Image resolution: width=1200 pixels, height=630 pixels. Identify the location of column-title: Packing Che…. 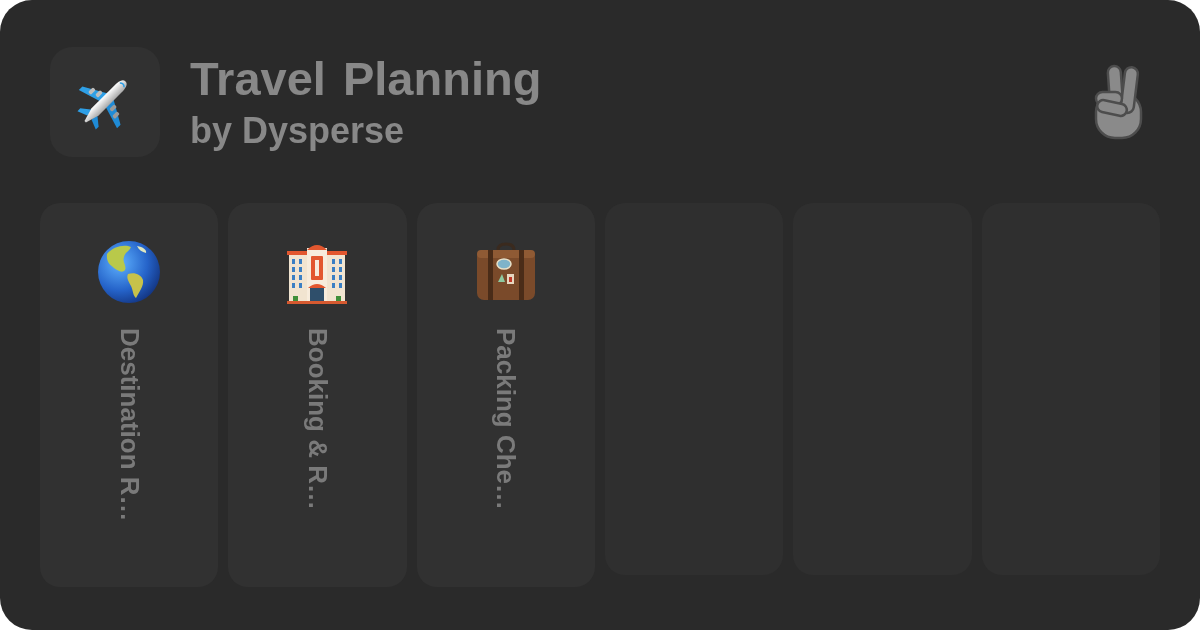
(506, 419).